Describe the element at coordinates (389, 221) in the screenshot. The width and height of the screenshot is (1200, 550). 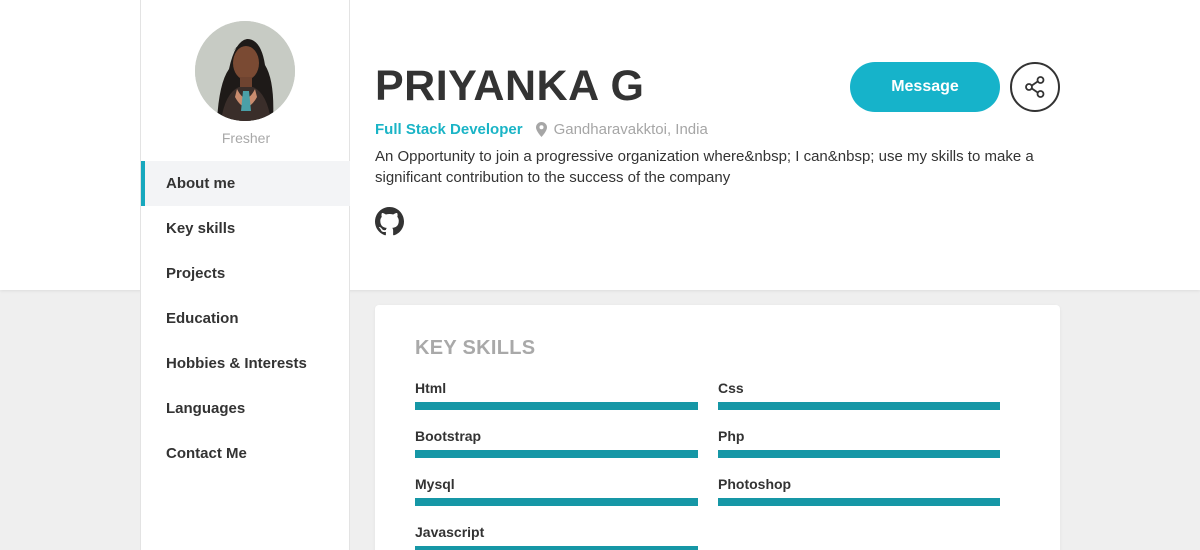
I see `github-icon` at that location.